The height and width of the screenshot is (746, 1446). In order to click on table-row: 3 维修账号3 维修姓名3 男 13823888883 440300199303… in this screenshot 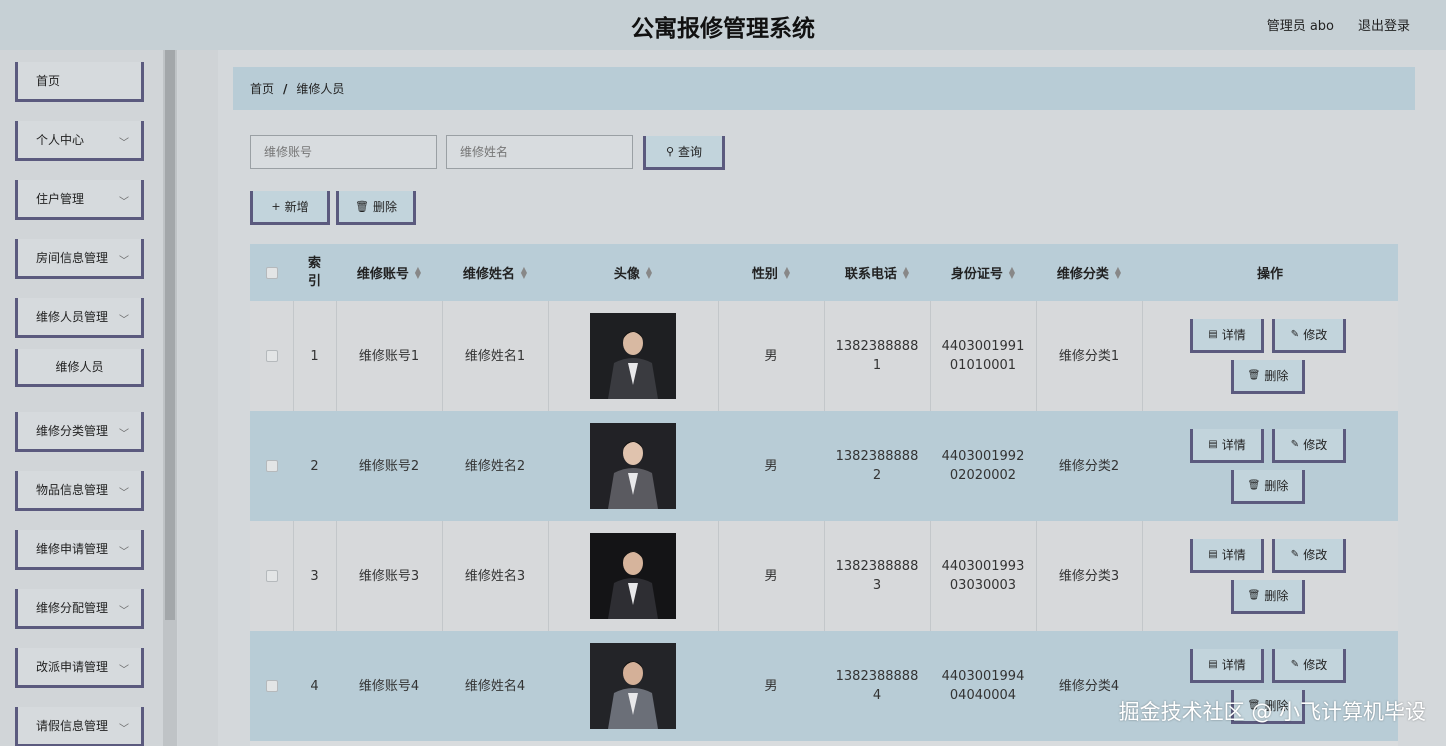, I will do `click(824, 576)`.